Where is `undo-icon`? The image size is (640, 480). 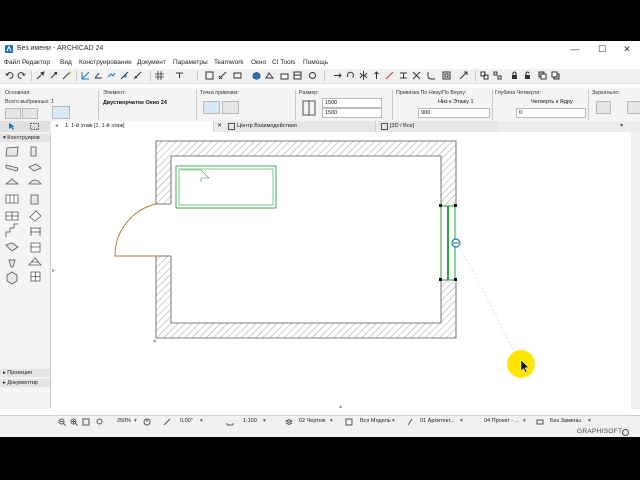
undo-icon is located at coordinates (9, 75).